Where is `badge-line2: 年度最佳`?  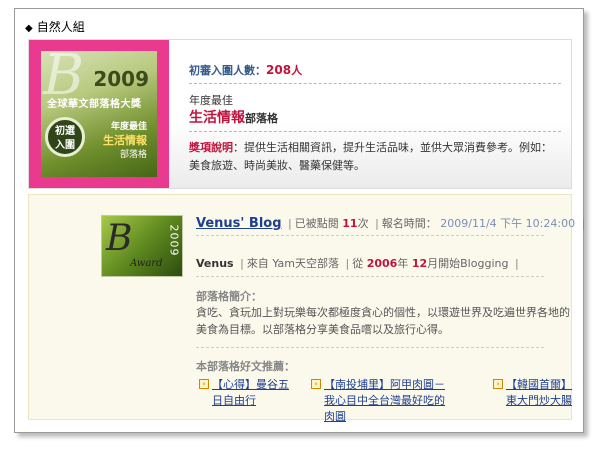 badge-line2: 年度最佳 is located at coordinates (128, 127).